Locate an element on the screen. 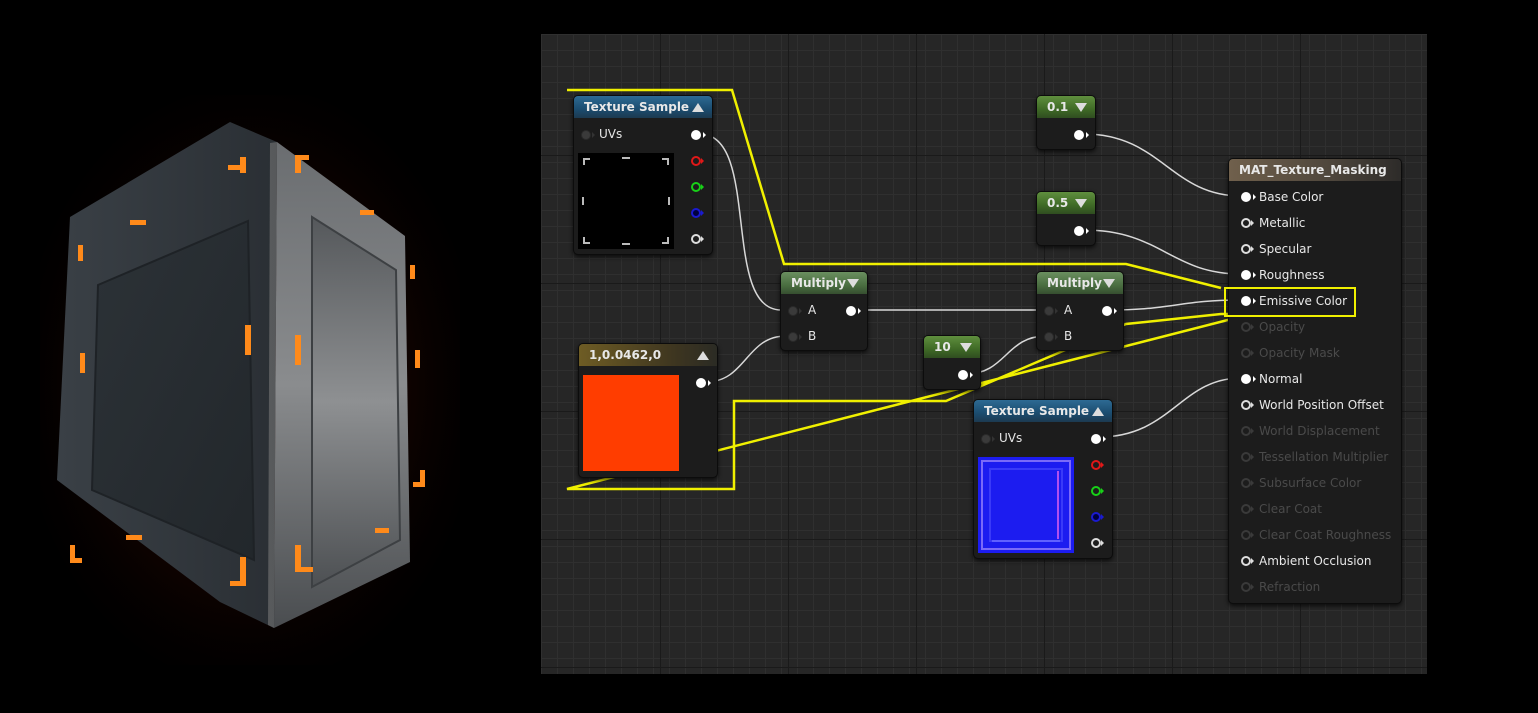  material-input-roughness: Roughness is located at coordinates (1282, 275).